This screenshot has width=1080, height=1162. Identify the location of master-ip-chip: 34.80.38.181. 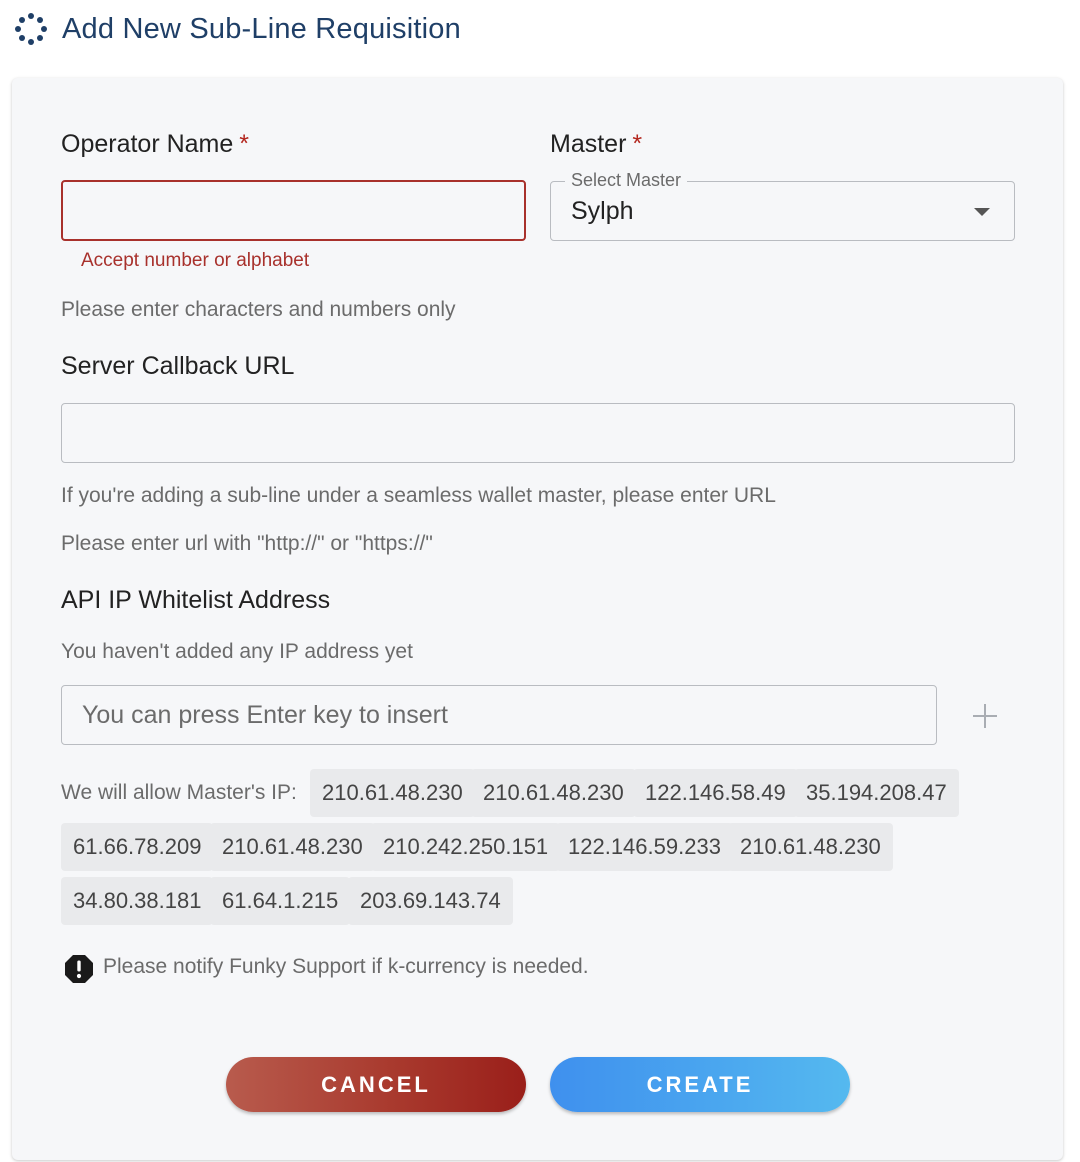
(137, 901).